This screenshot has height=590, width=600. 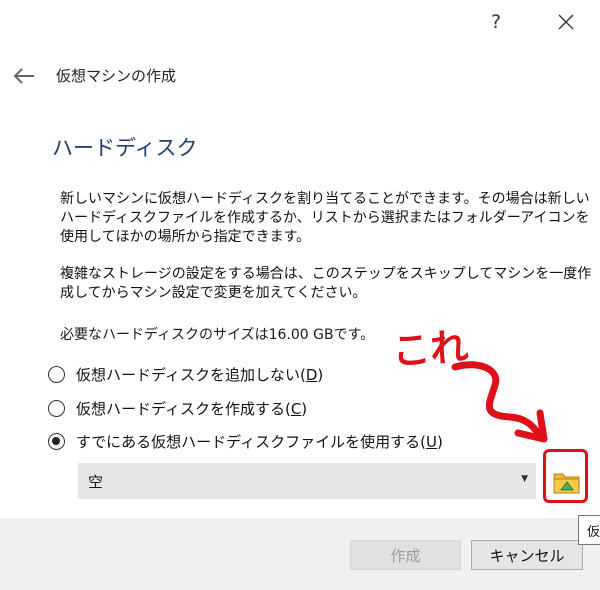 I want to click on cancel-button: キャンセル, so click(x=527, y=555).